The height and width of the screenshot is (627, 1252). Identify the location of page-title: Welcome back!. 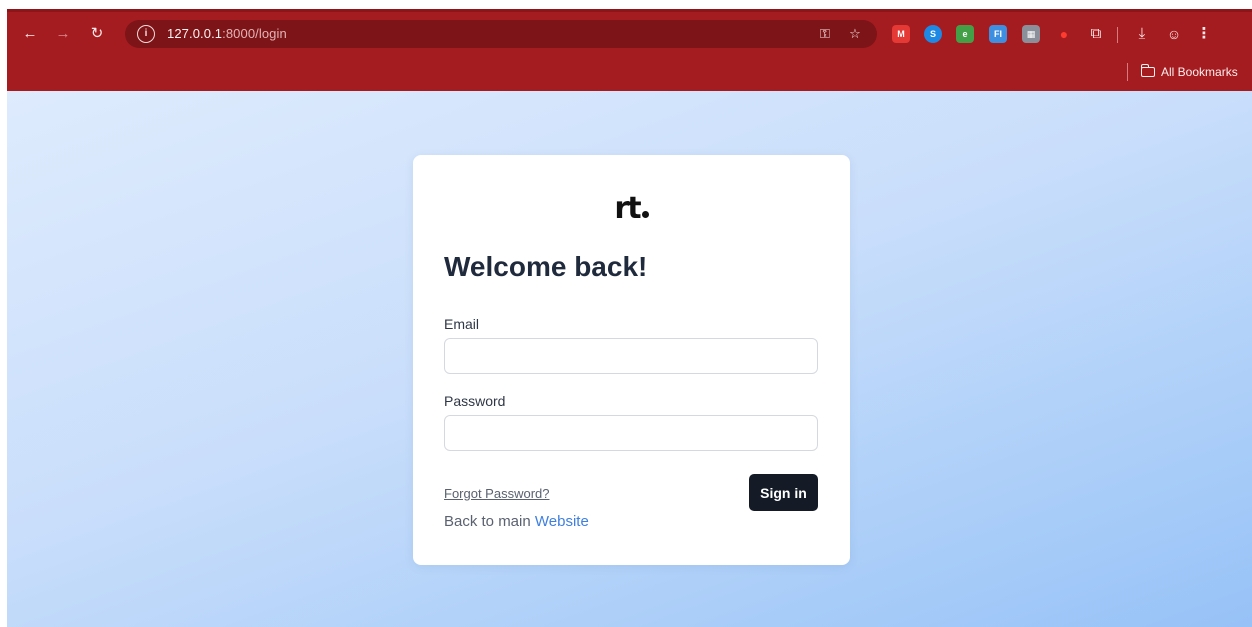
(546, 266).